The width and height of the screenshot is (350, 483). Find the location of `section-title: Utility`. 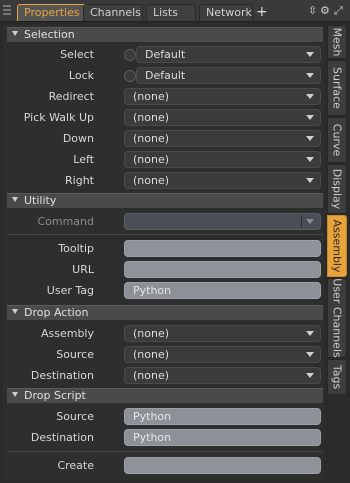

section-title: Utility is located at coordinates (40, 200).